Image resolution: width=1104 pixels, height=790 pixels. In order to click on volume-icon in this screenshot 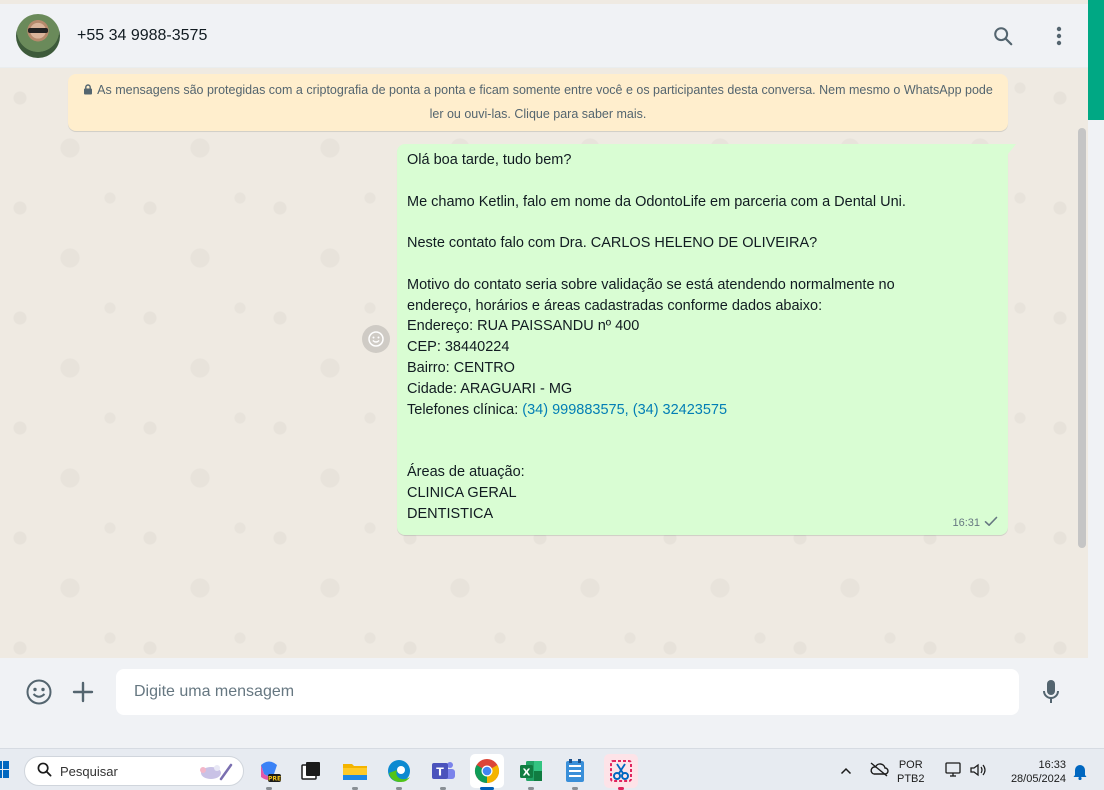, I will do `click(978, 772)`.